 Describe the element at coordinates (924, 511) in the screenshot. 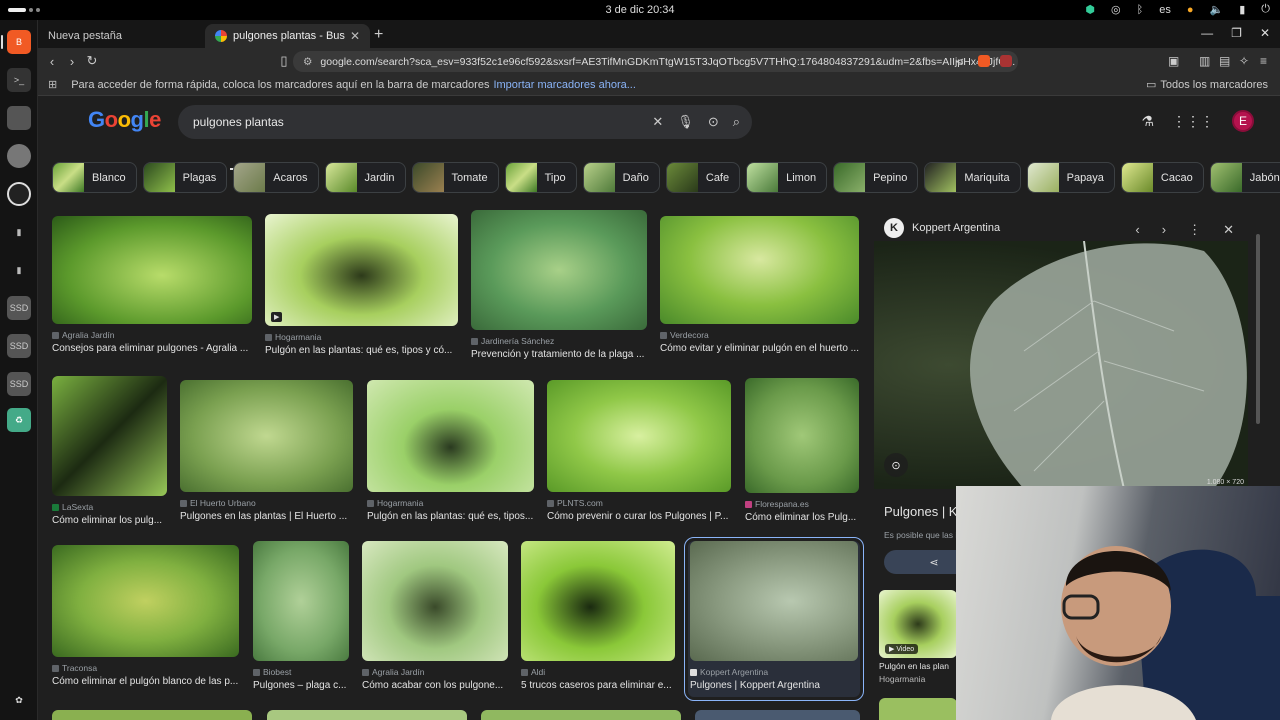

I see `panel-title: Pulgones | Ko` at that location.